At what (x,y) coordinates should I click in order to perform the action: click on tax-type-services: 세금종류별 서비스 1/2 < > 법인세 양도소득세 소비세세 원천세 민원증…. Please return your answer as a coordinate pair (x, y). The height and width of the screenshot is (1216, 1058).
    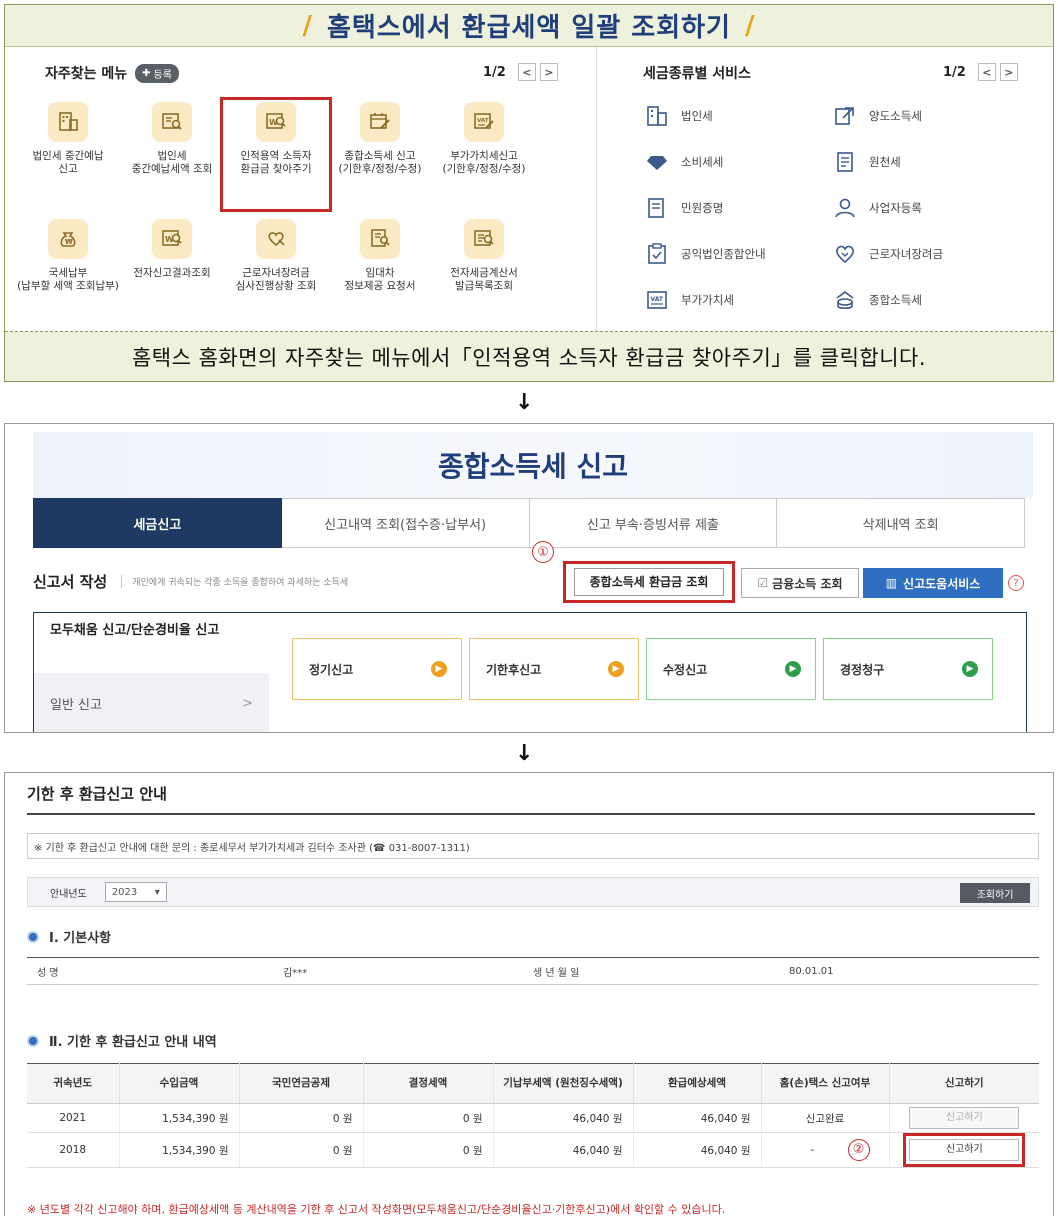
    Looking at the image, I should click on (825, 189).